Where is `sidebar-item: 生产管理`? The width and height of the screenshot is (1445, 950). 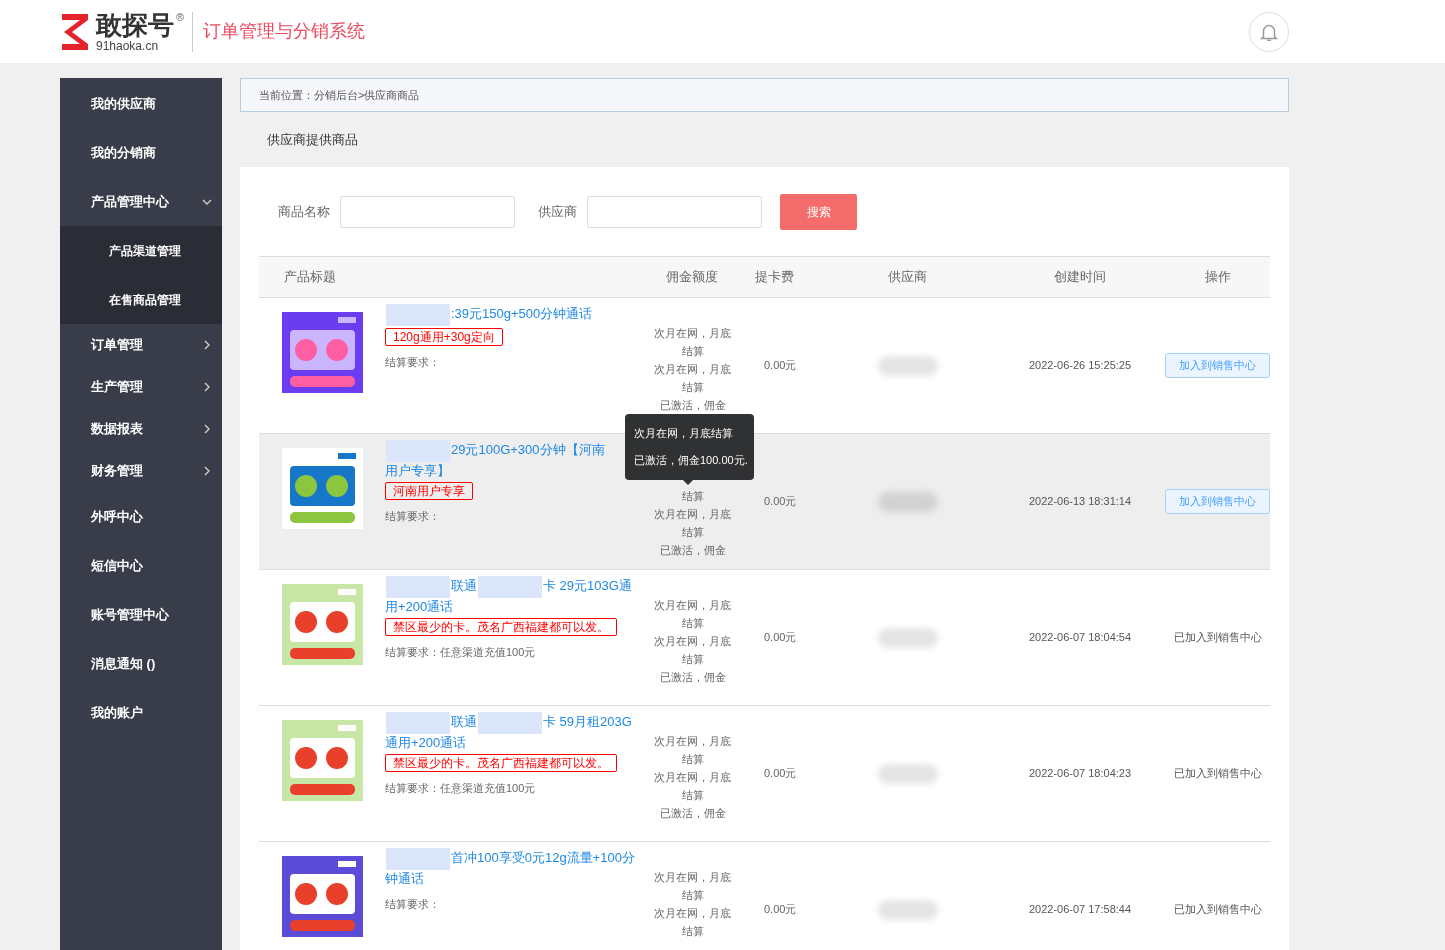
sidebar-item: 生产管理 is located at coordinates (141, 387).